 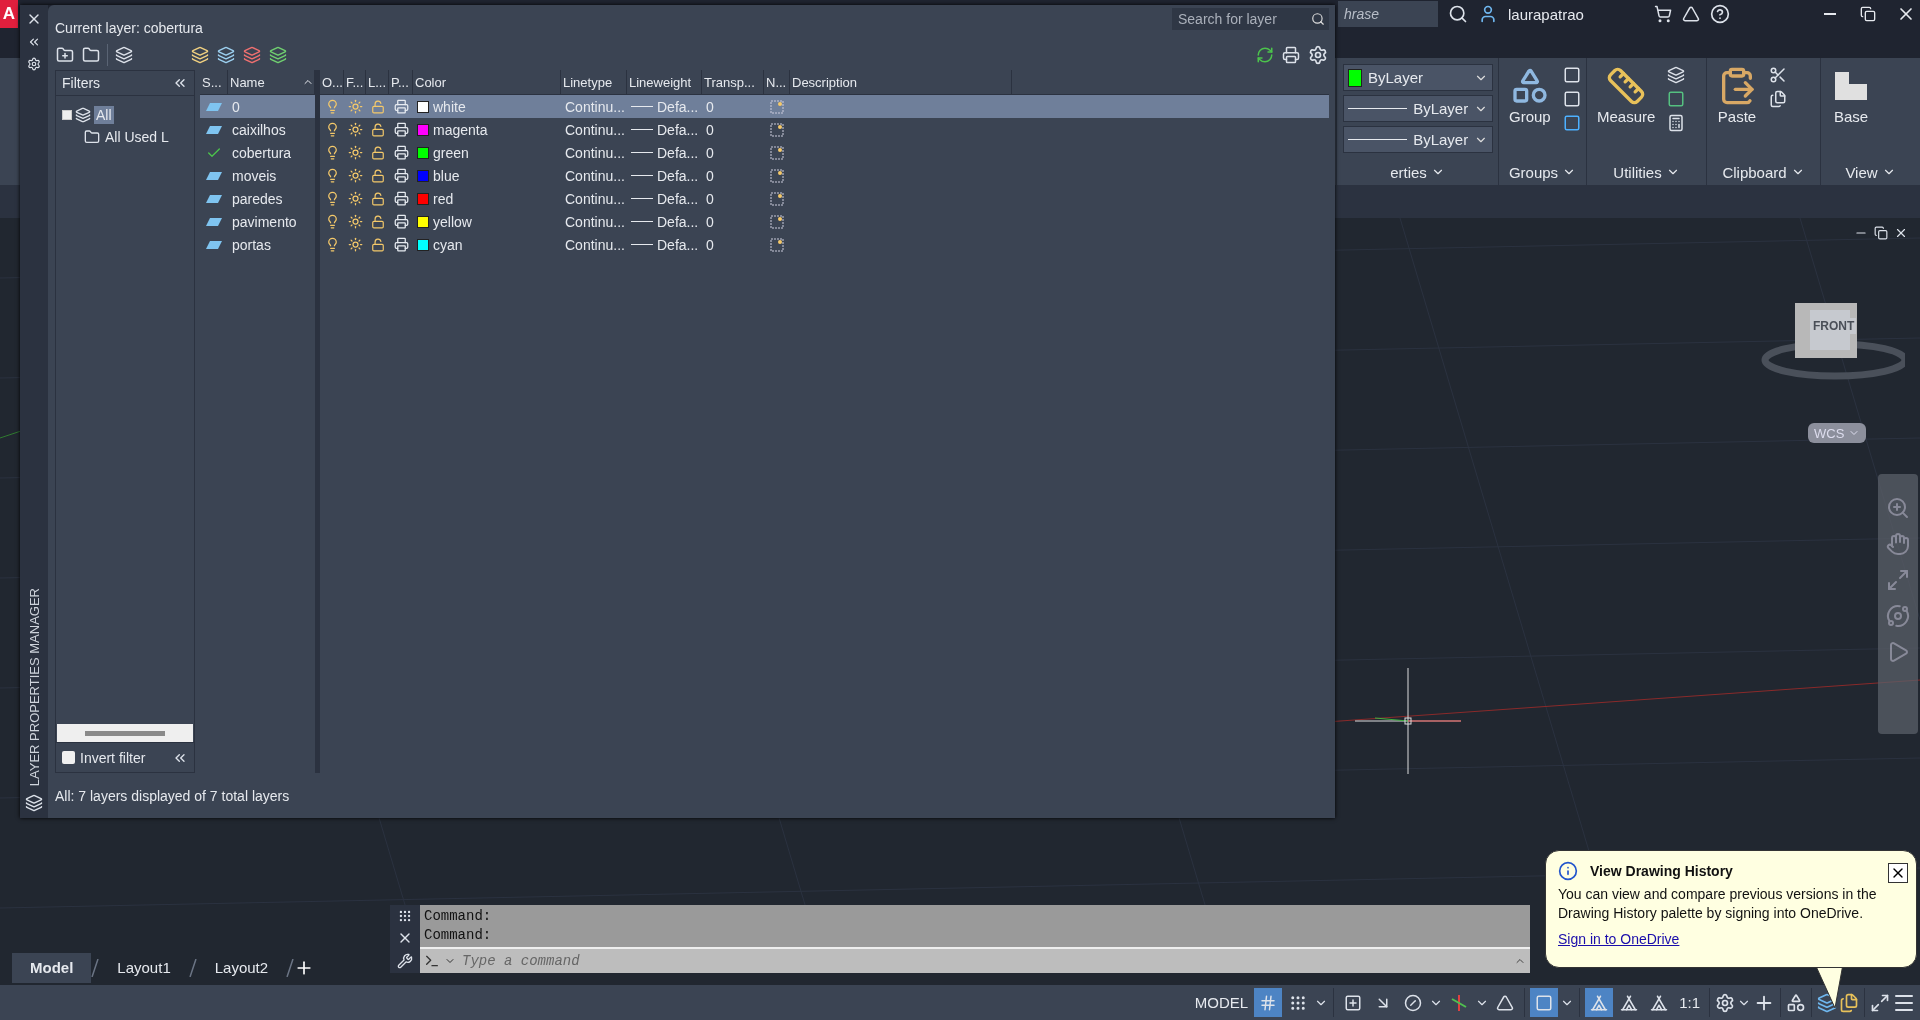 I want to click on layer-search-field: Search for layer, so click(x=1250, y=19).